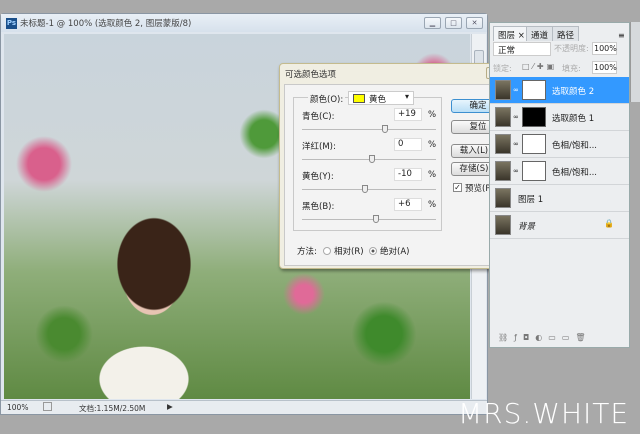 This screenshot has height=434, width=640. I want to click on photoshop-icon: Ps, so click(11, 23).